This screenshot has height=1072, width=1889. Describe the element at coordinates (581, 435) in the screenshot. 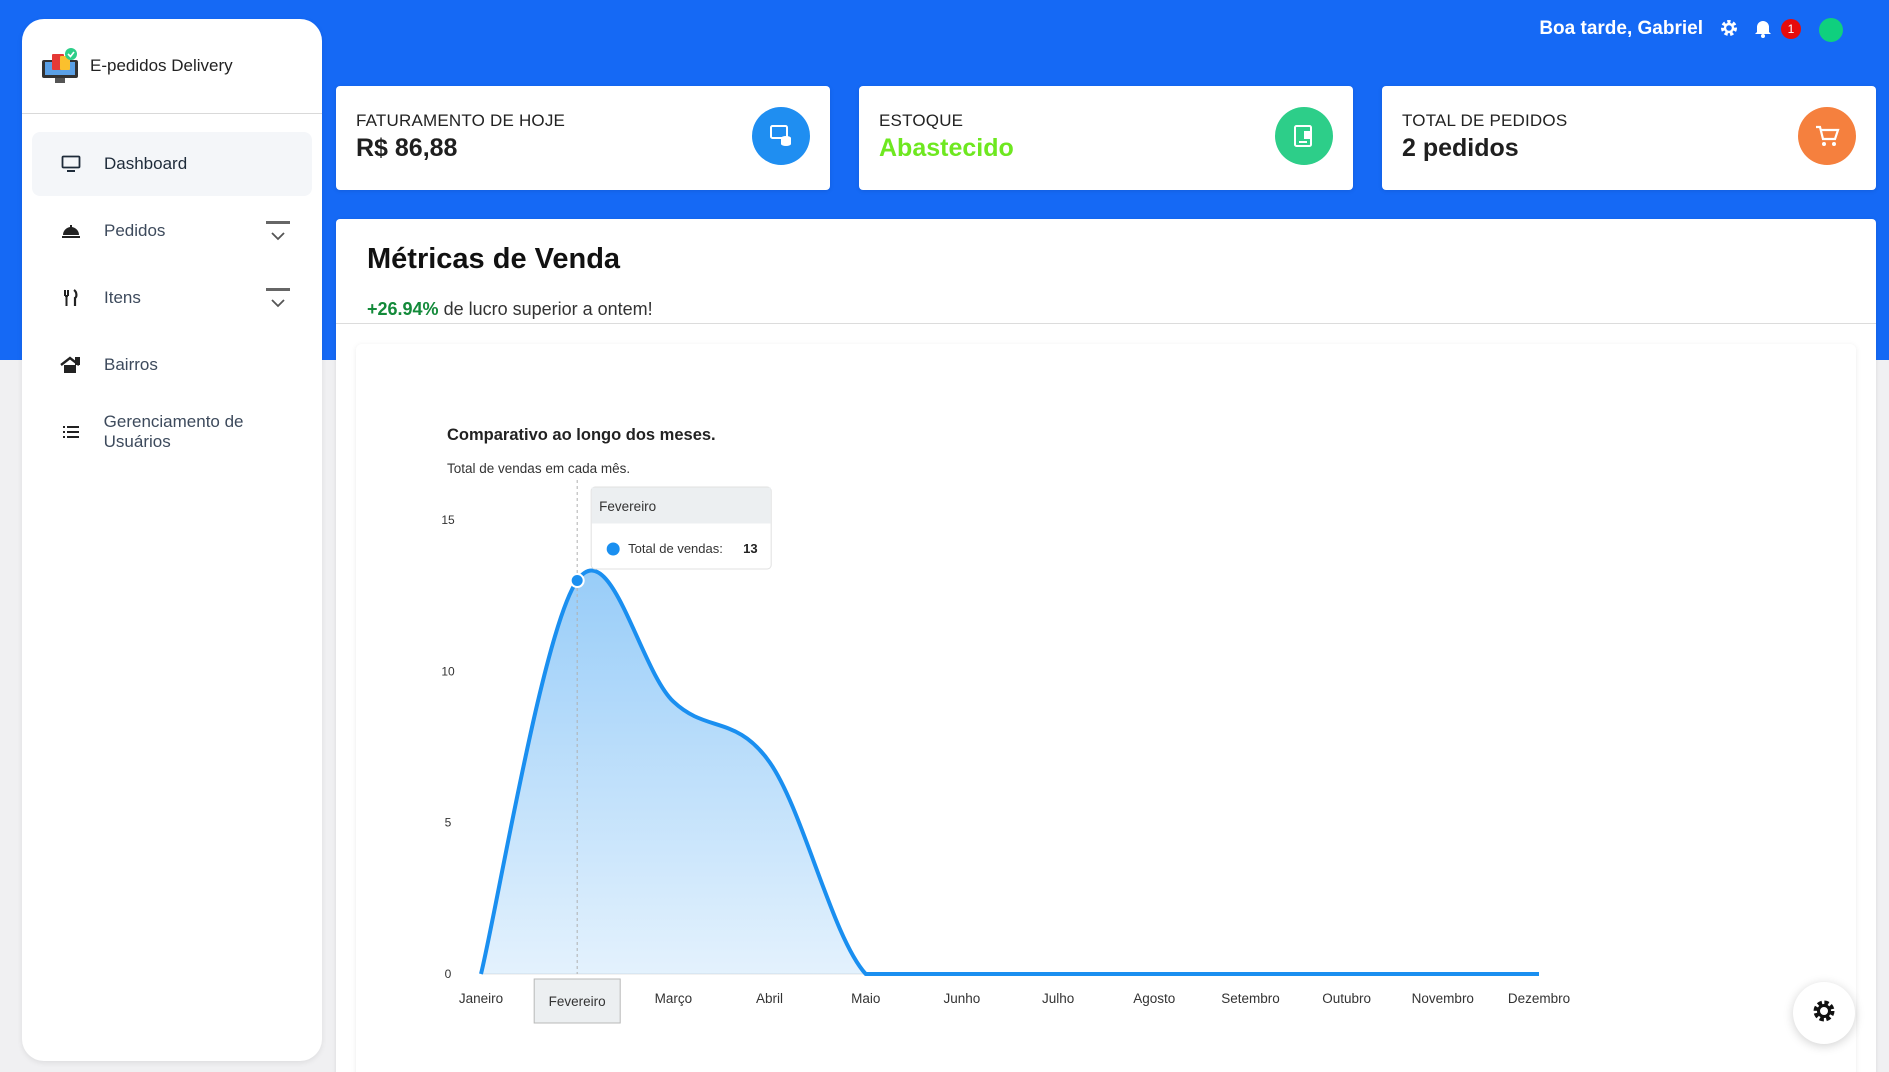

I see `chart-title: Comparativo ao longo dos meses.` at that location.